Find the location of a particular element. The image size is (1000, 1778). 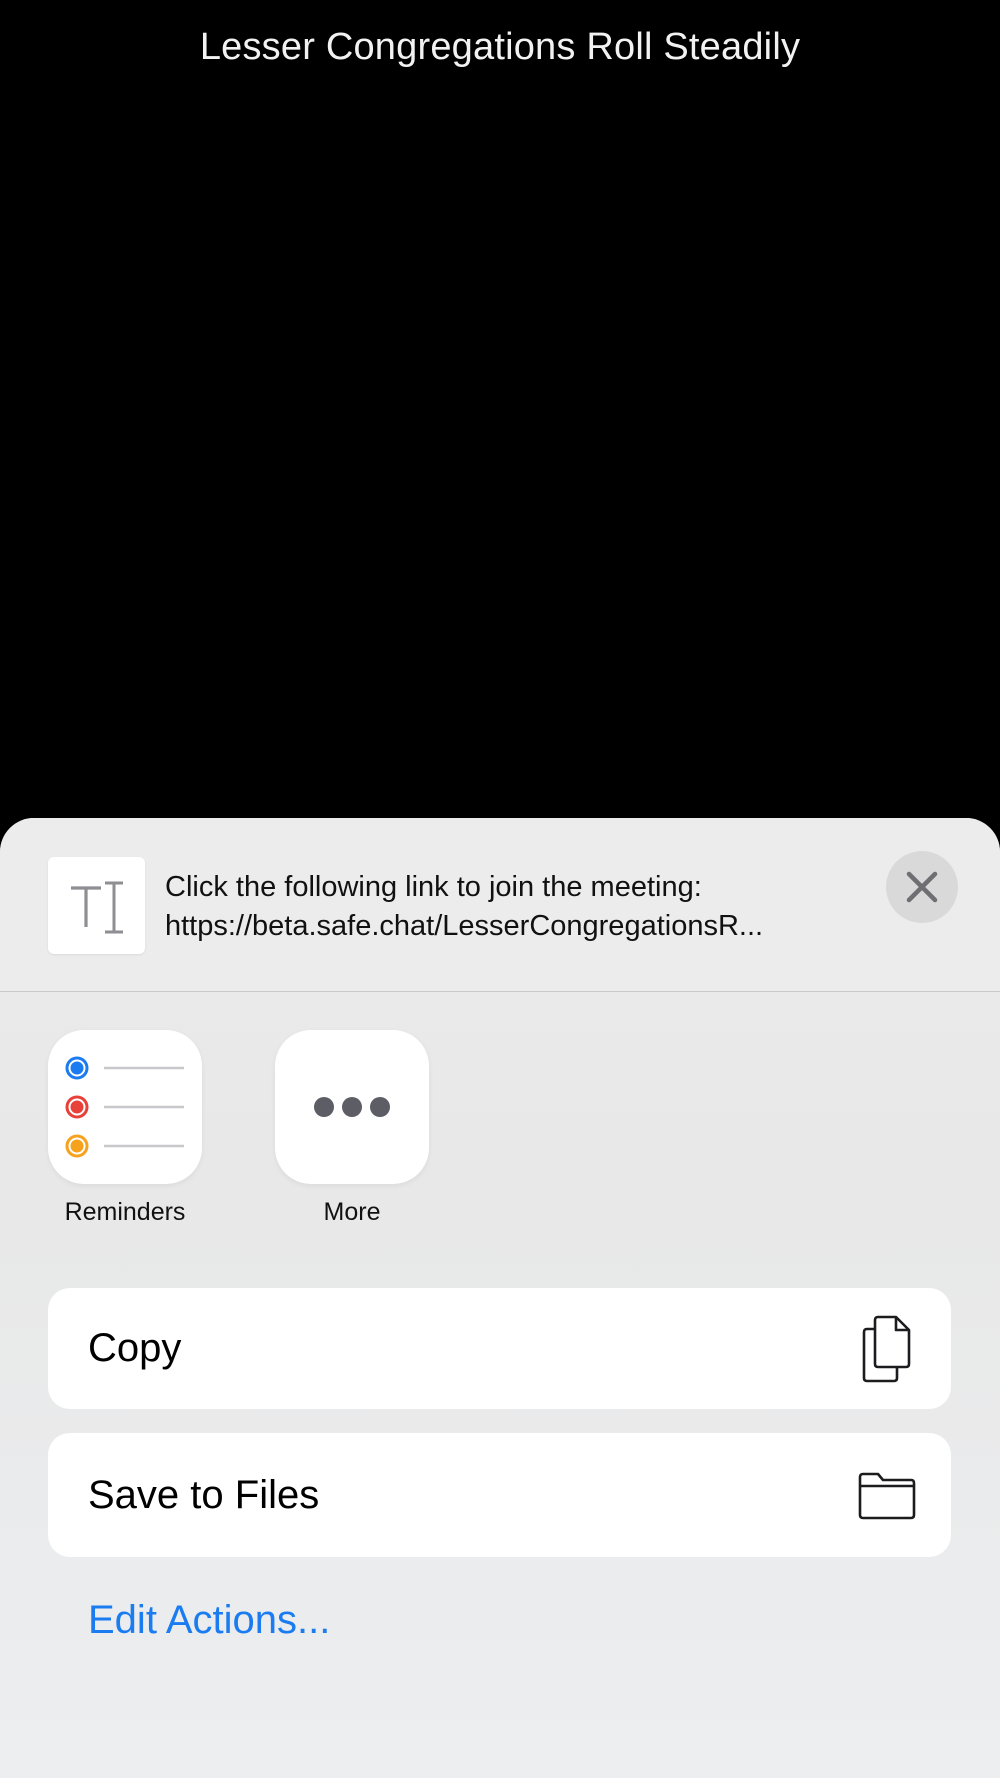

text-document-icon is located at coordinates (96, 905).